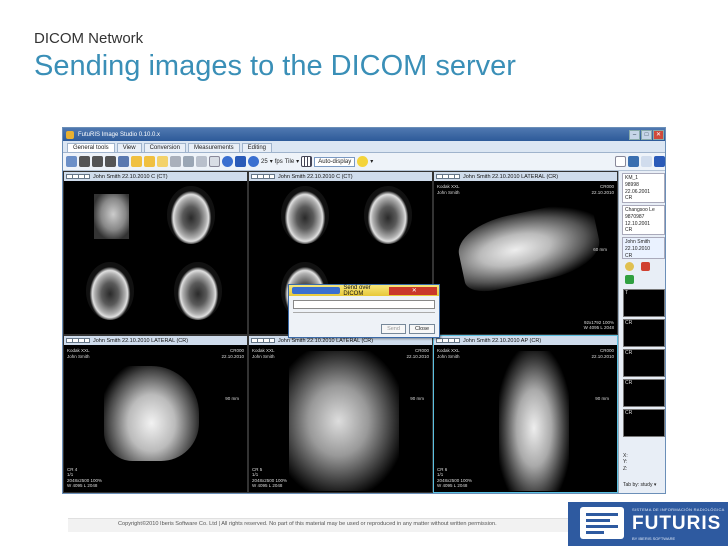 This screenshot has width=728, height=546. What do you see at coordinates (502, 340) in the screenshot?
I see `pane-header-text: John Smith 22.10.2010 AP (CR)` at bounding box center [502, 340].